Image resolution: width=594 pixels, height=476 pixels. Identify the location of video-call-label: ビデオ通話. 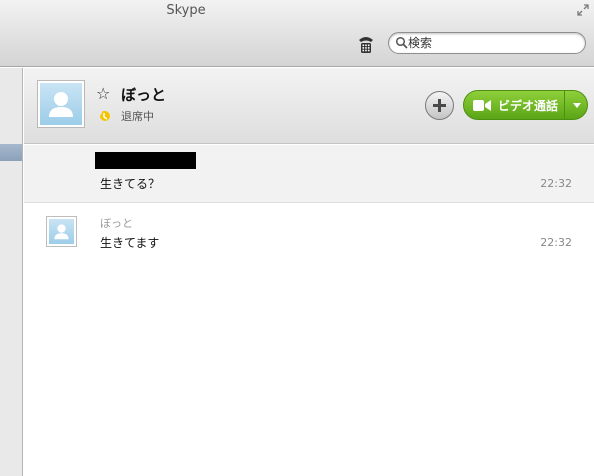
(528, 106).